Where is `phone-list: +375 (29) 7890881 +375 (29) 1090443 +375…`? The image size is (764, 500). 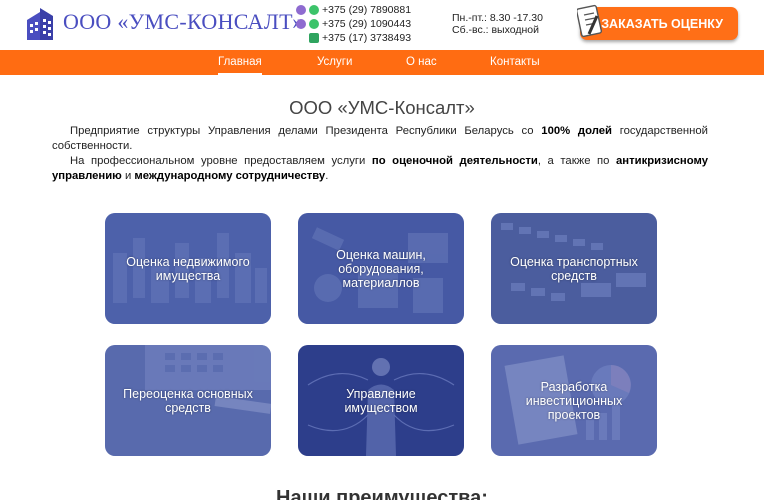
phone-list: +375 (29) 7890881 +375 (29) 1090443 +375… is located at coordinates (353, 24).